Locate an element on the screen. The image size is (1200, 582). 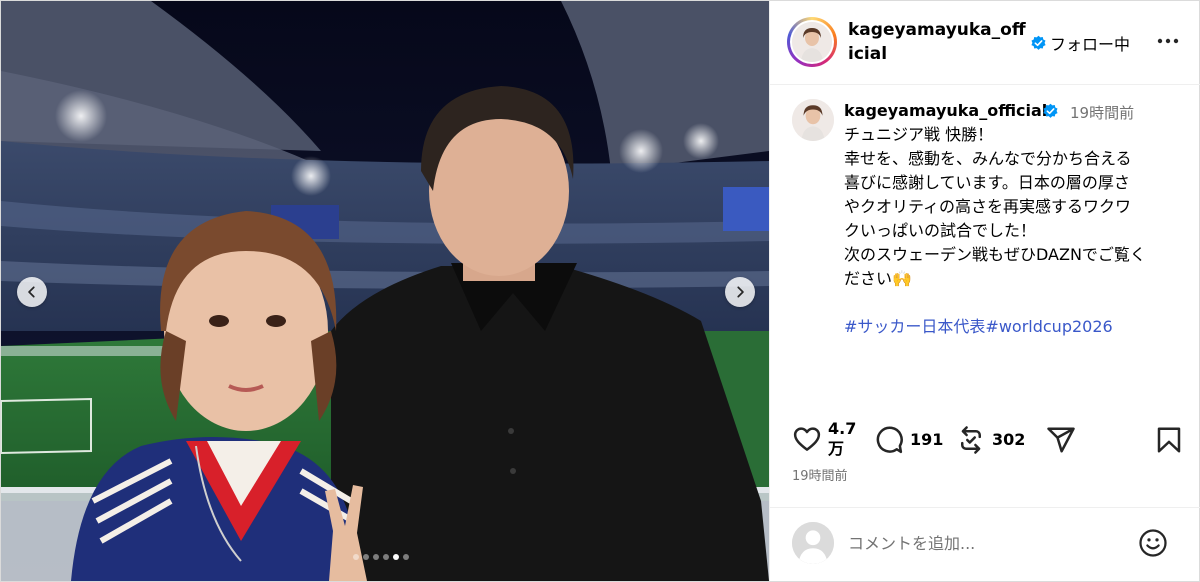
comment-bubble-icon is located at coordinates (889, 440).